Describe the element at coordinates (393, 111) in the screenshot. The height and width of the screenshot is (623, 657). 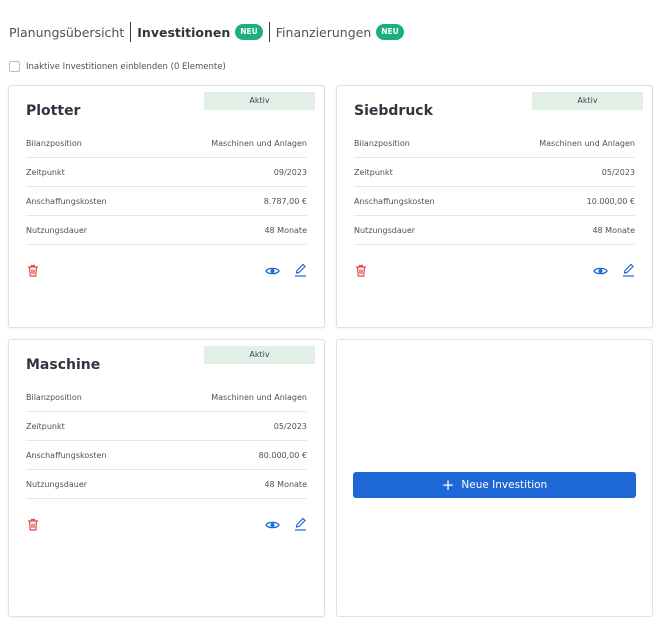
I see `card-title: Siebdruck` at that location.